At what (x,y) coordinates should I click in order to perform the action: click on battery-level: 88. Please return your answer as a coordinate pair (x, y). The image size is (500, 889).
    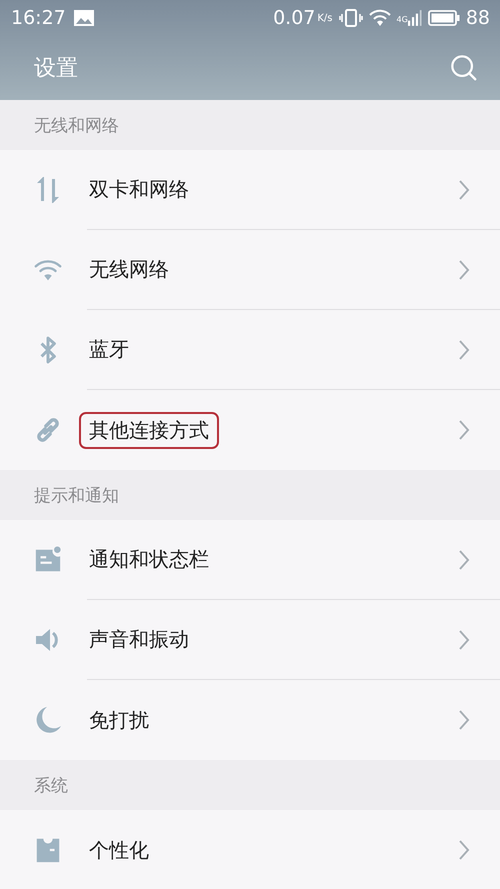
    Looking at the image, I should click on (478, 18).